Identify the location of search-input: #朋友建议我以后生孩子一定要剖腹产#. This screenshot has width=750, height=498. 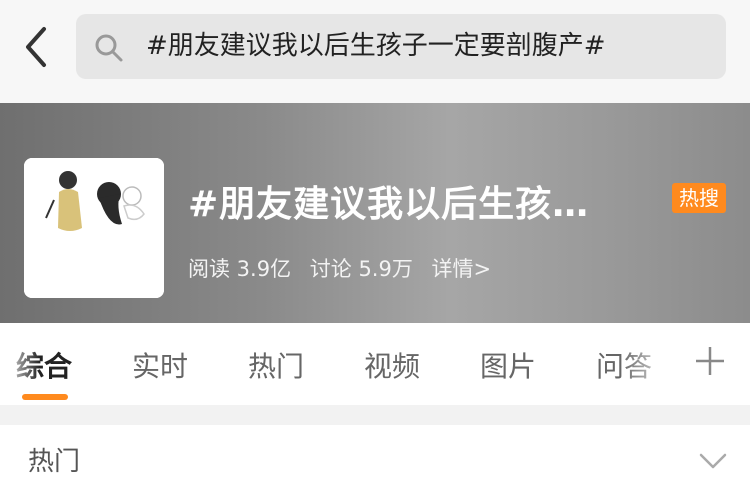
(401, 46).